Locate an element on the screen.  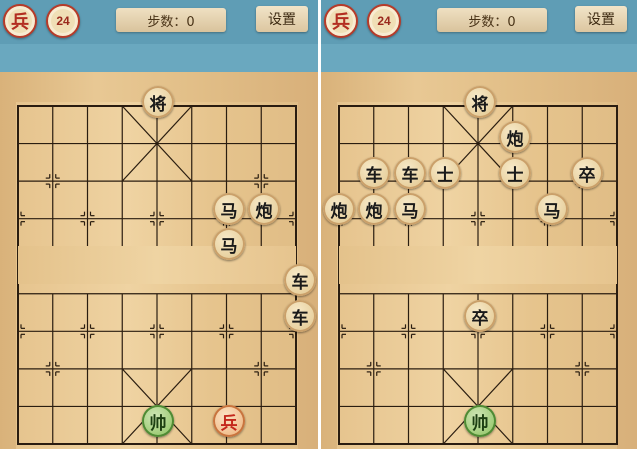
river-right is located at coordinates (478, 265).